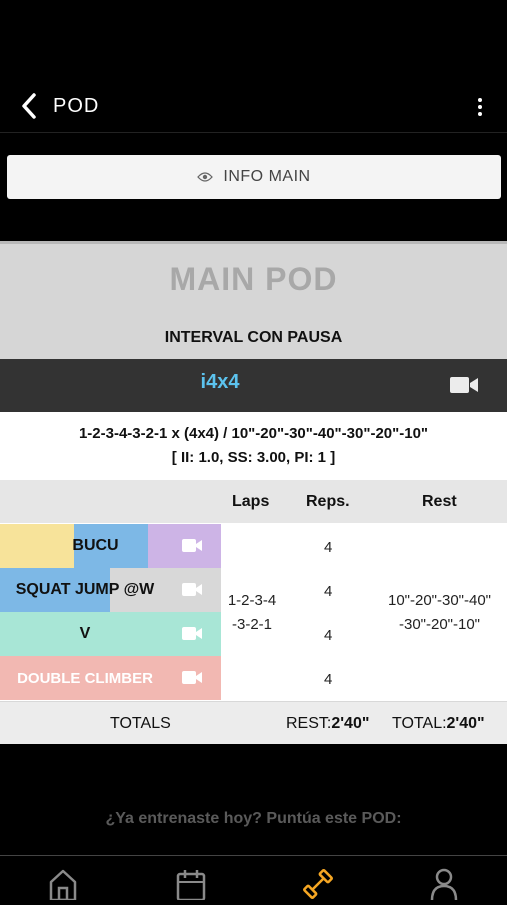  I want to click on tab-workout, so click(318, 886).